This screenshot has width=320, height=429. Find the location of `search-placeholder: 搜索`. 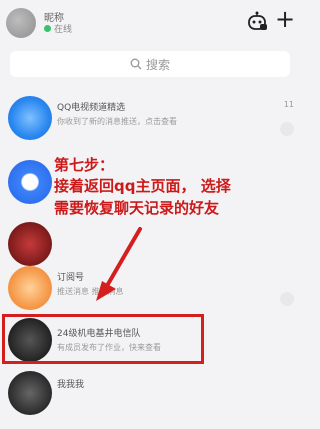

search-placeholder: 搜索 is located at coordinates (157, 64).